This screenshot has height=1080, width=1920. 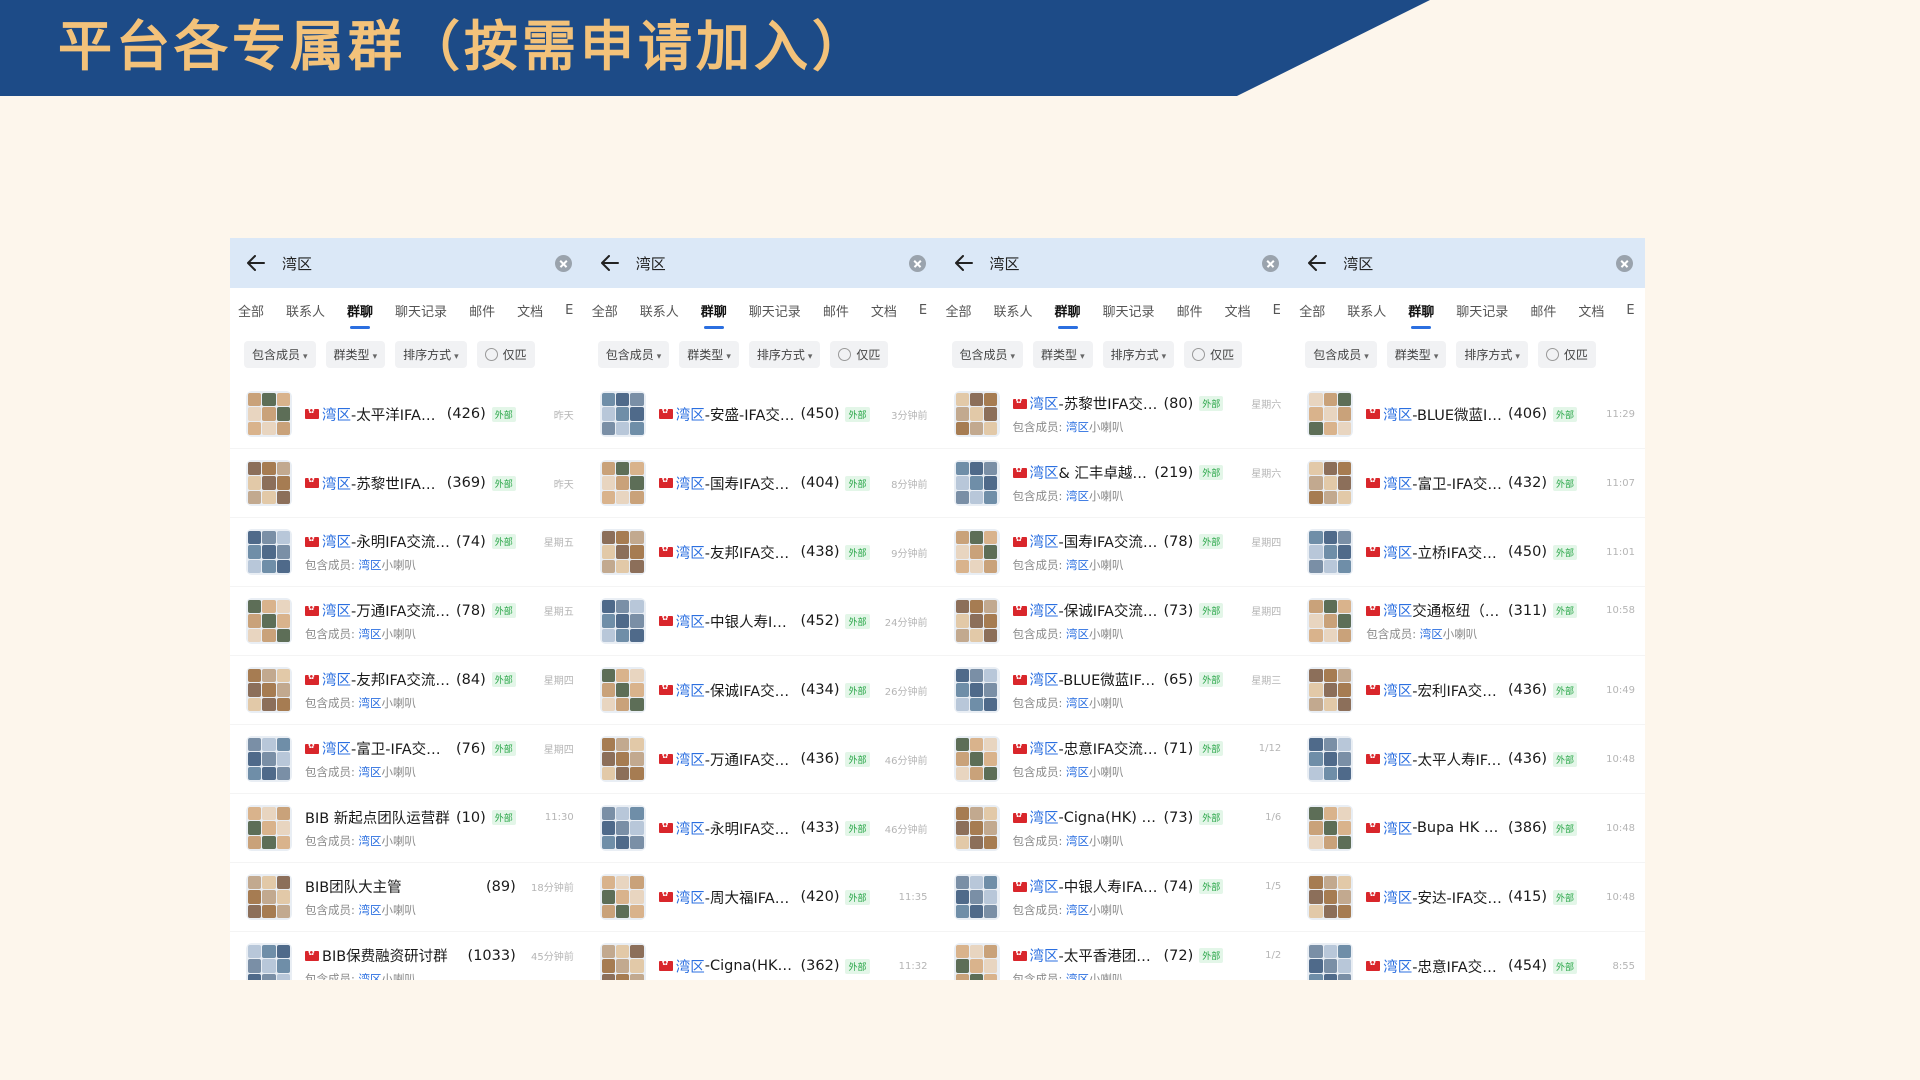 I want to click on last-active-time: 1/5, so click(x=1273, y=886).